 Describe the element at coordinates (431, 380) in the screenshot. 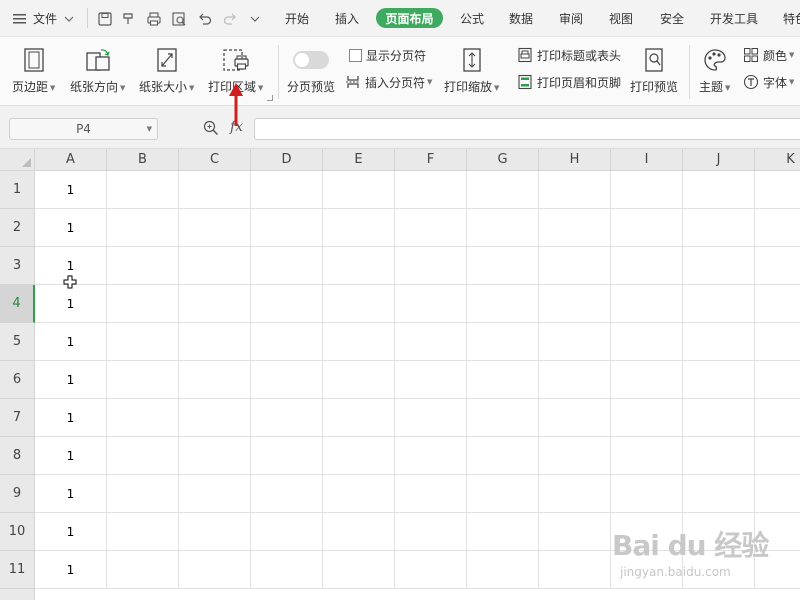

I see `cell-f6` at that location.